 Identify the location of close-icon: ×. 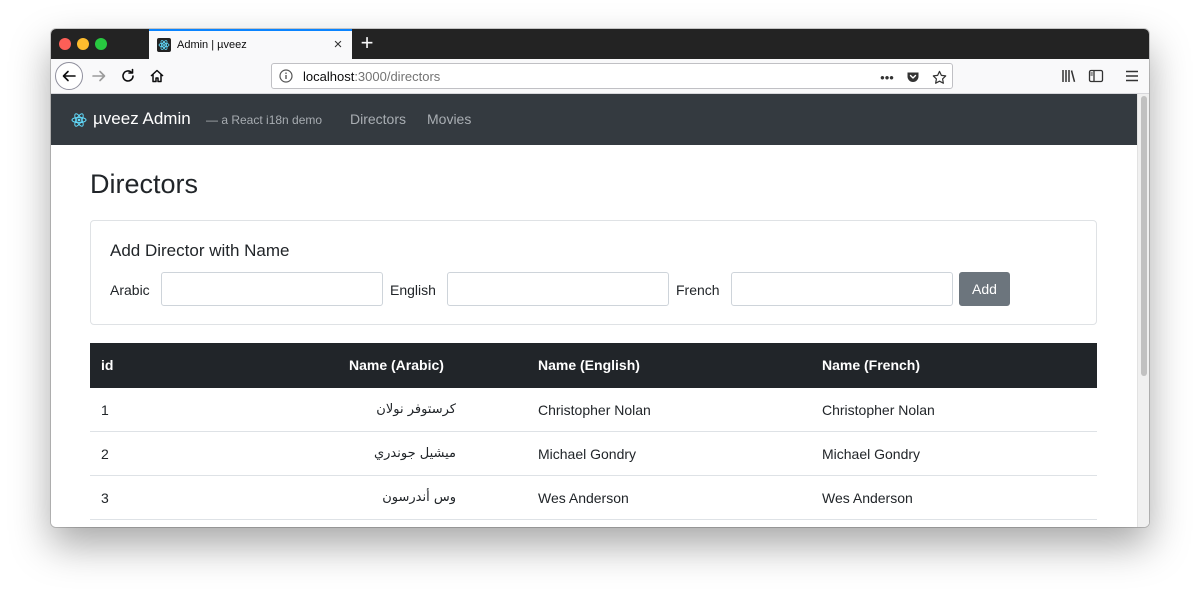
(338, 44).